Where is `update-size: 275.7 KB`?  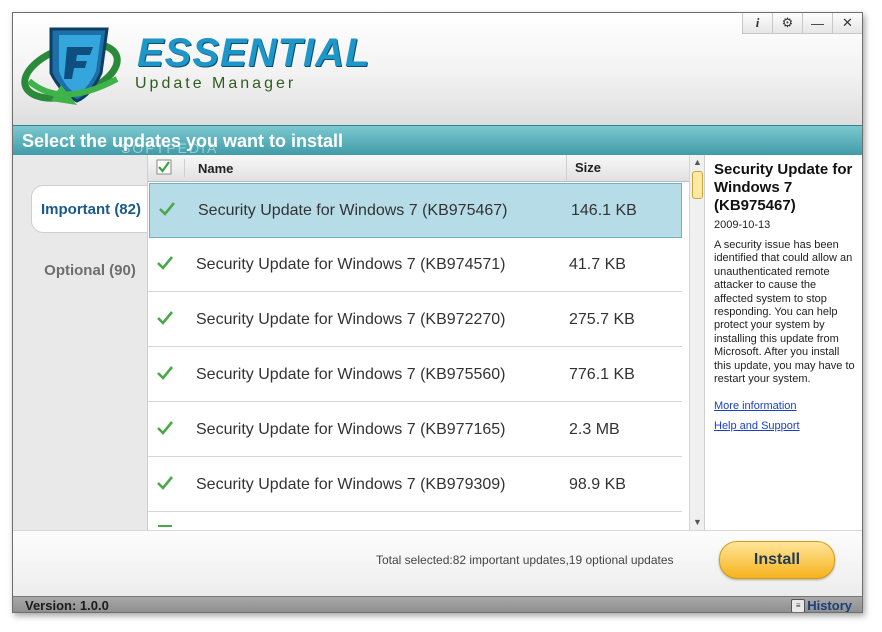
update-size: 275.7 KB is located at coordinates (602, 319).